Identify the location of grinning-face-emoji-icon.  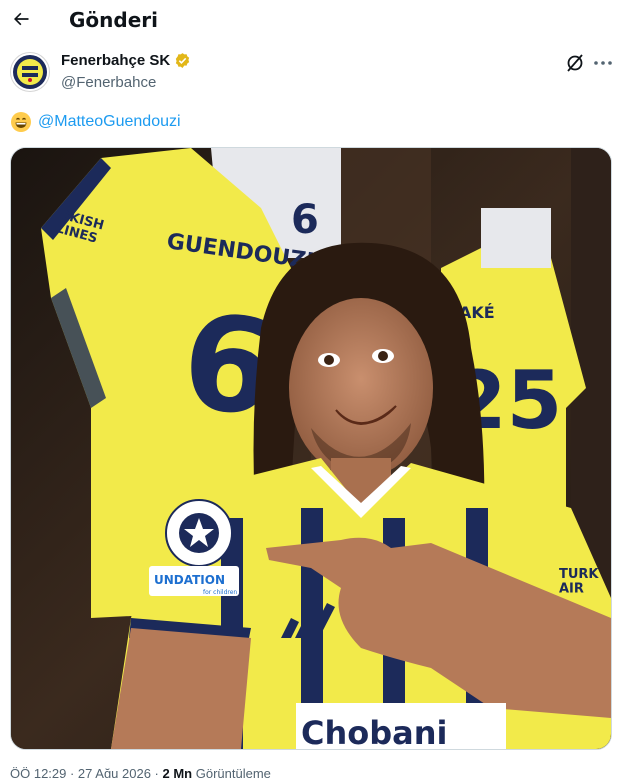
(21, 122).